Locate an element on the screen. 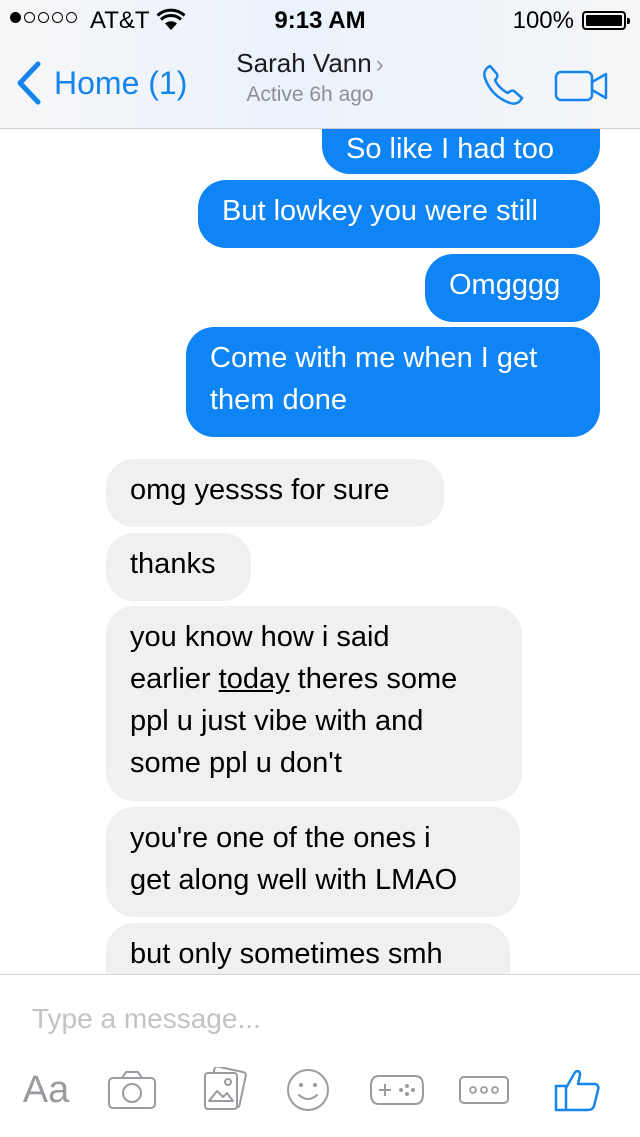 The image size is (640, 1137). games-button is located at coordinates (397, 1090).